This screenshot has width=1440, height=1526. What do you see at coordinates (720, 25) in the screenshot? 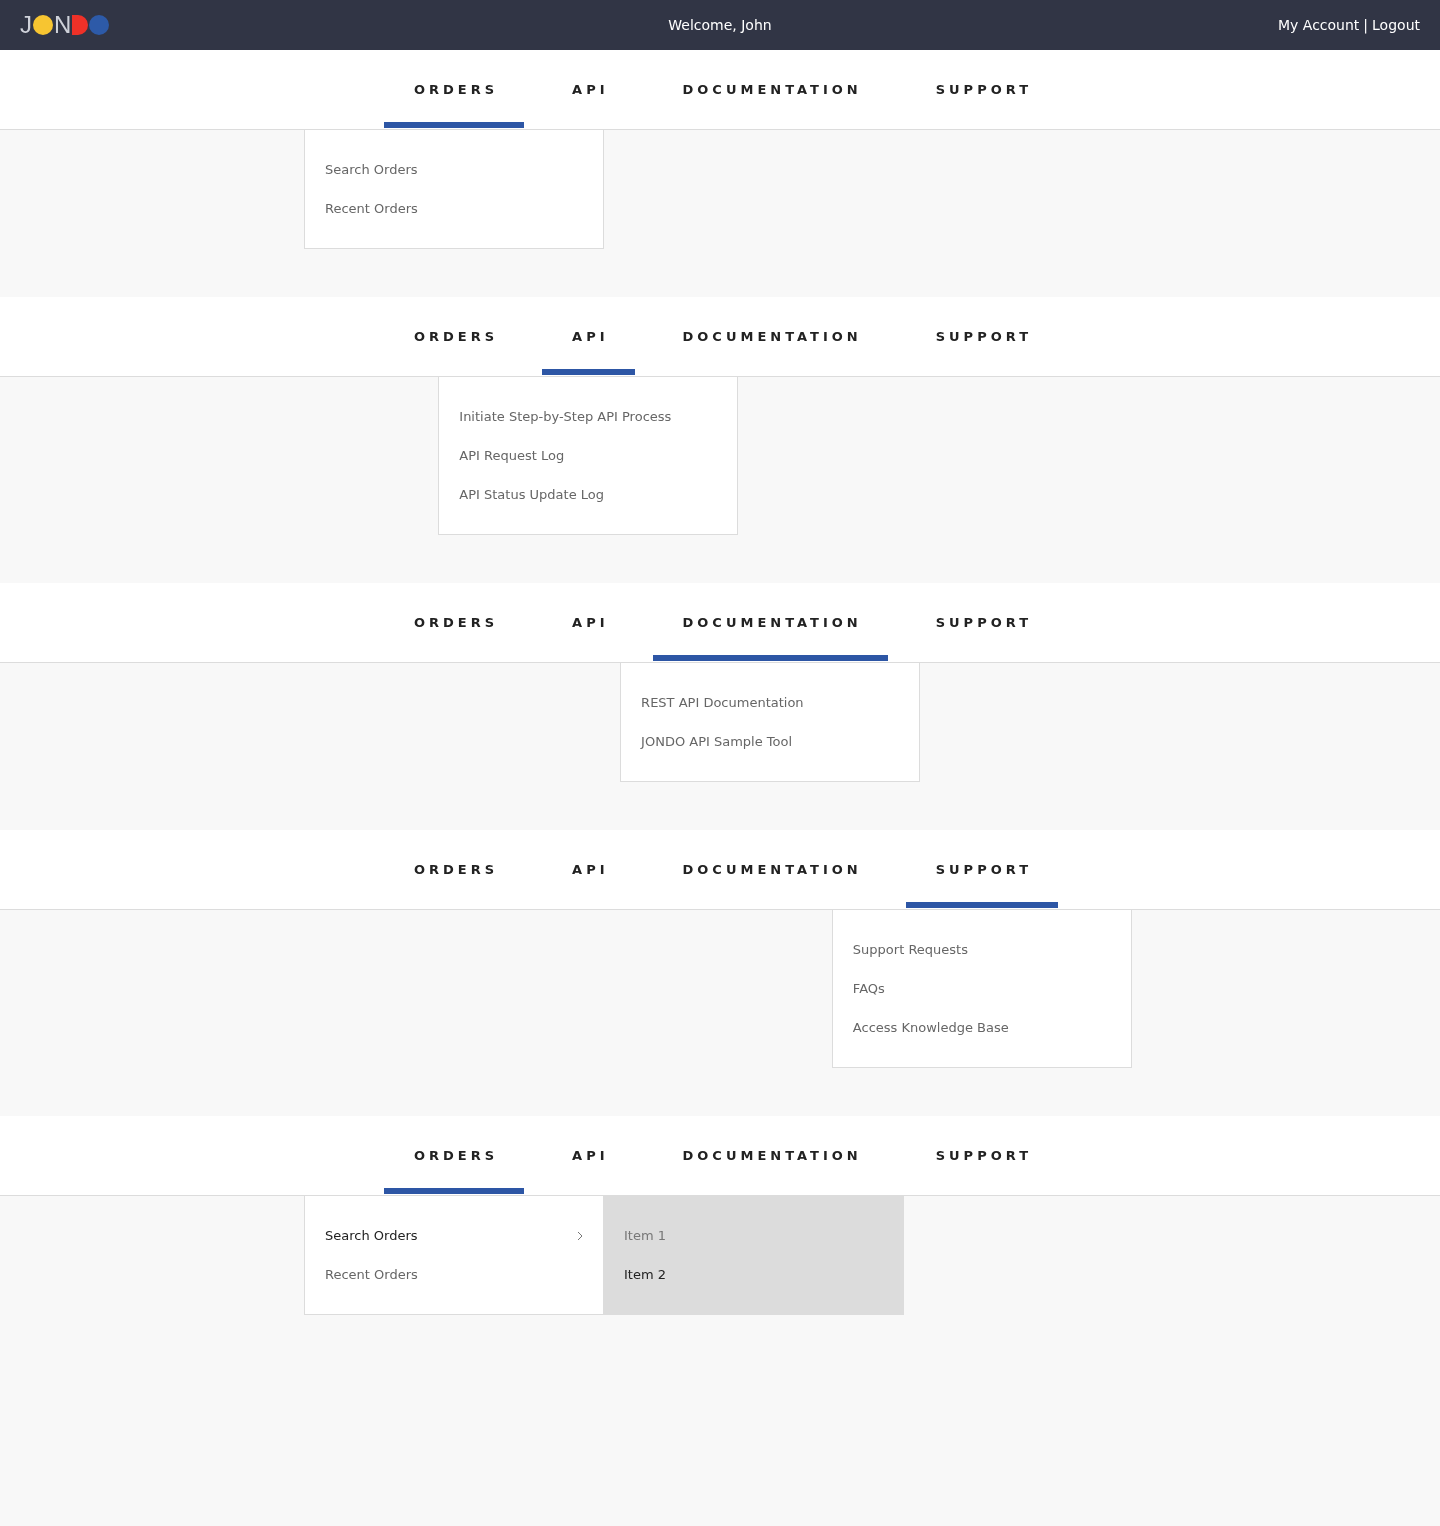
I see `welcome-text: Welcome, John` at bounding box center [720, 25].